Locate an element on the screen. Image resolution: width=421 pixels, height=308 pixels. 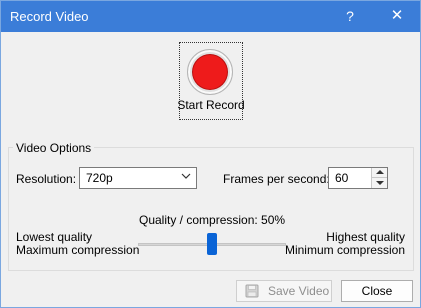
quality-slider is located at coordinates (212, 244).